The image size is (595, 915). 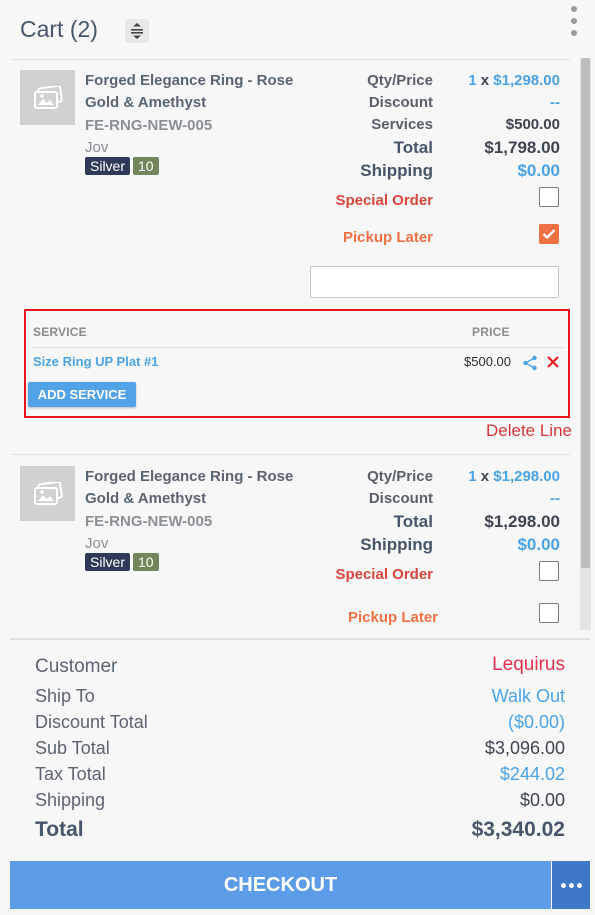 I want to click on checkmark-icon, so click(x=549, y=234).